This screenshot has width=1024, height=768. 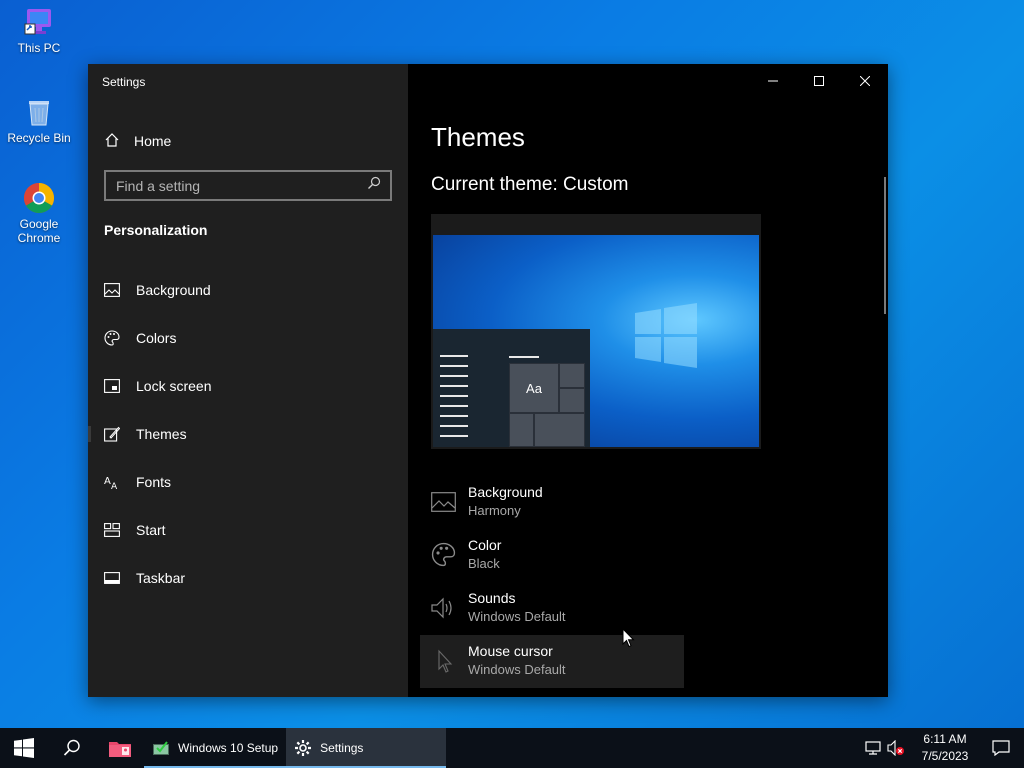 What do you see at coordinates (885, 245) in the screenshot?
I see `scrollbar` at bounding box center [885, 245].